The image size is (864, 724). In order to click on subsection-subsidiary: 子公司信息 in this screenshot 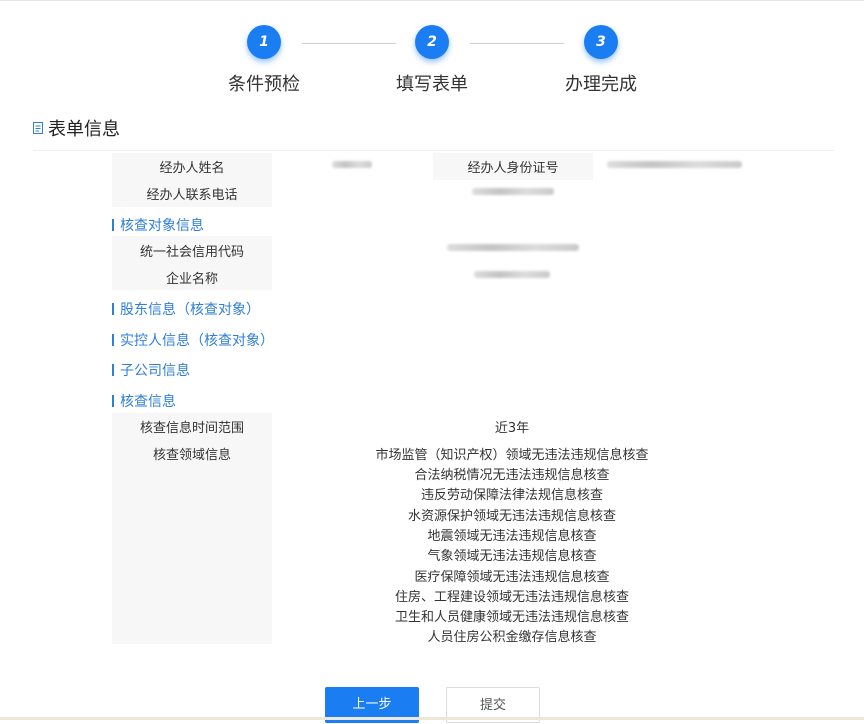, I will do `click(151, 370)`.